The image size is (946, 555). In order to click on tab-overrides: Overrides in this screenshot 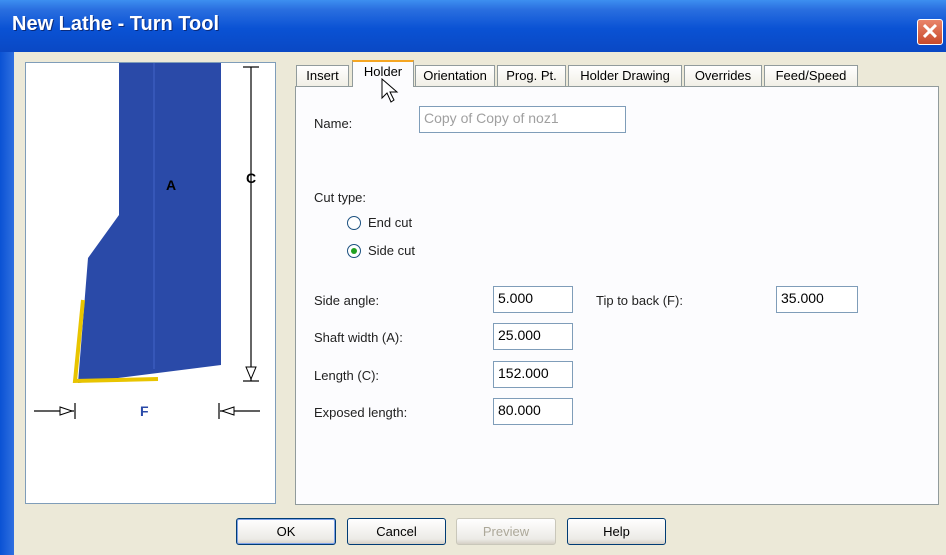, I will do `click(723, 75)`.